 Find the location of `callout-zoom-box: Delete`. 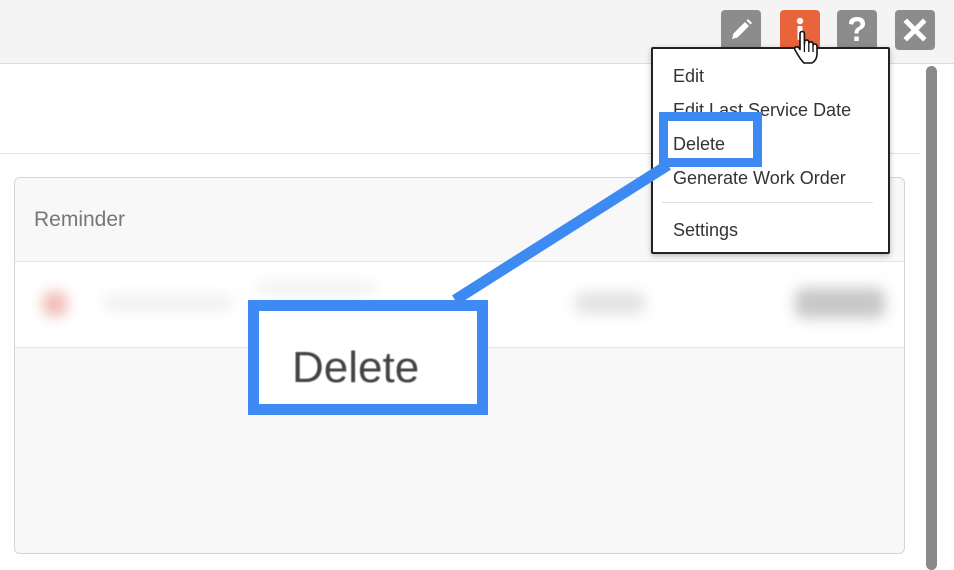

callout-zoom-box: Delete is located at coordinates (368, 357).